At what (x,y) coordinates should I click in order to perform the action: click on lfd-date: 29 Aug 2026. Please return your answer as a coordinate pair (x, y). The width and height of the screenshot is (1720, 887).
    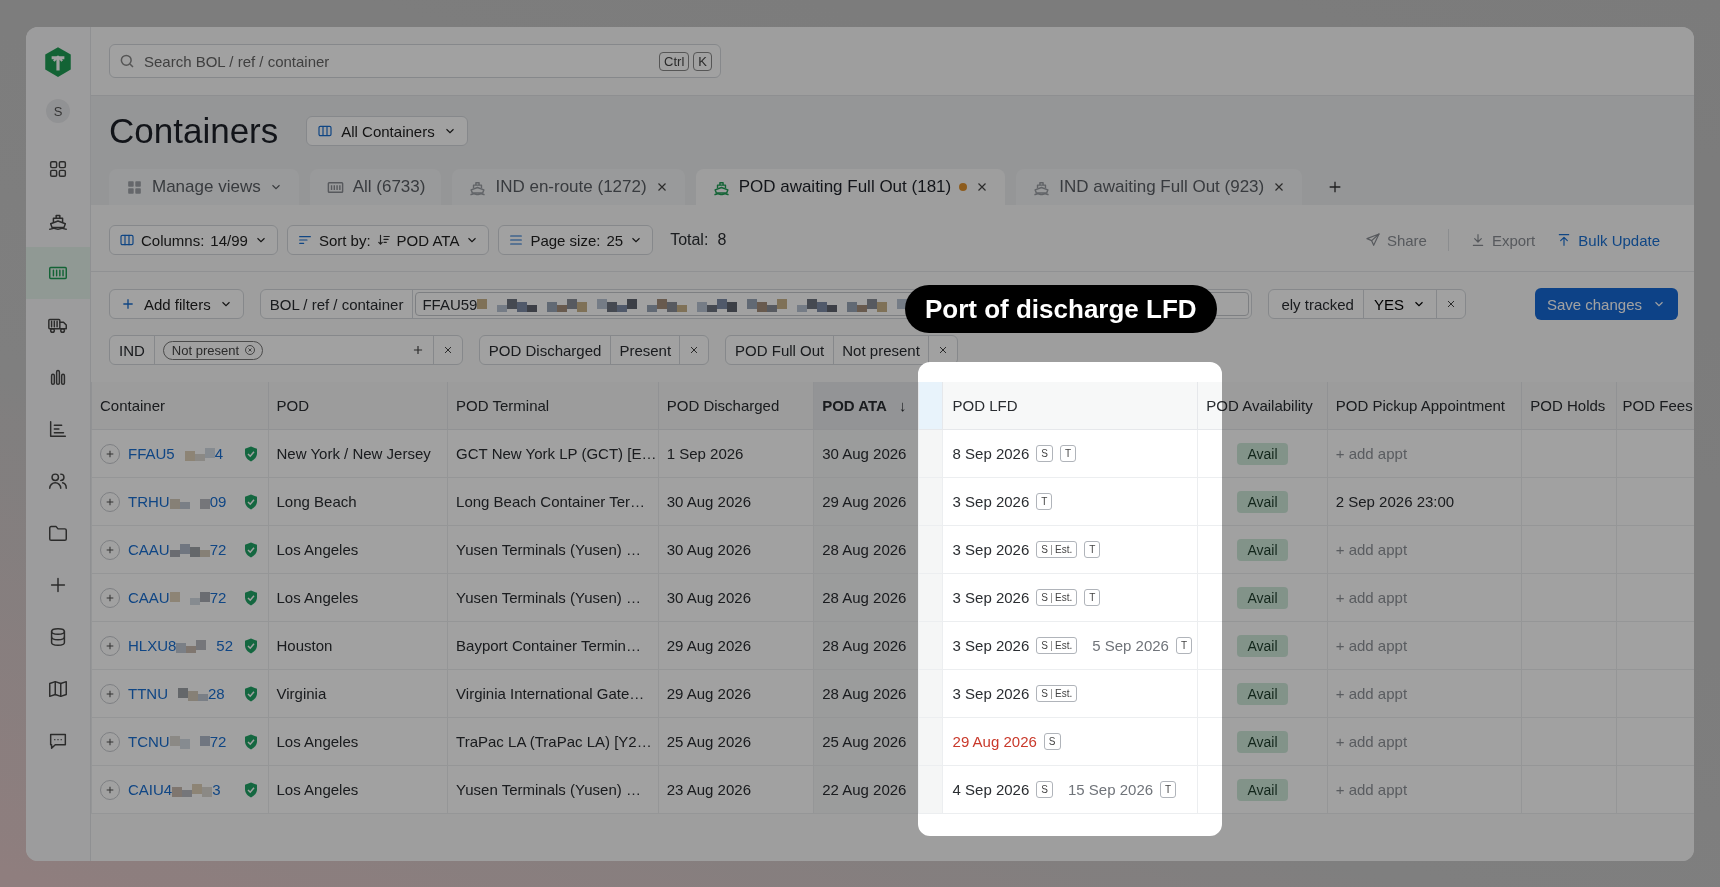
    Looking at the image, I should click on (994, 741).